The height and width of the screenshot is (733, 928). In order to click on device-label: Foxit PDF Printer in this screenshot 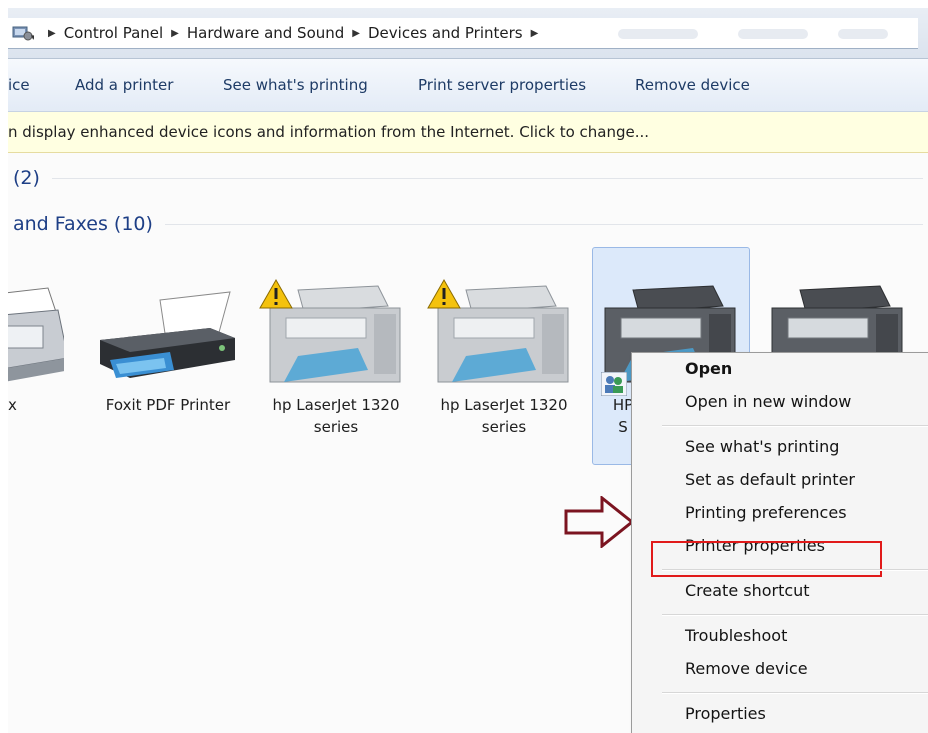, I will do `click(168, 405)`.